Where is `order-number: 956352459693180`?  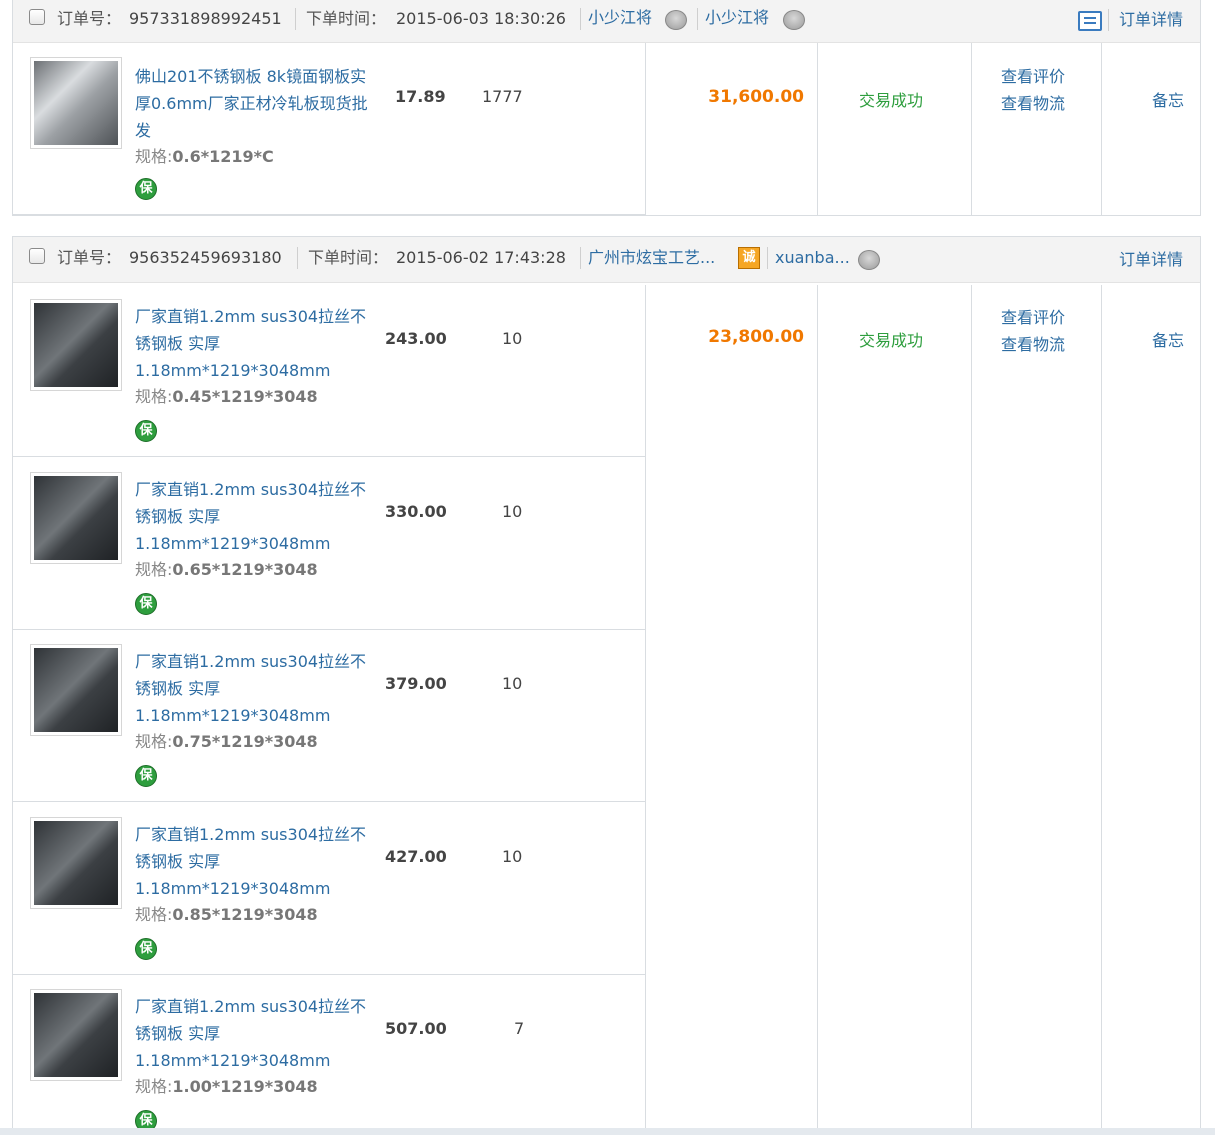
order-number: 956352459693180 is located at coordinates (205, 257).